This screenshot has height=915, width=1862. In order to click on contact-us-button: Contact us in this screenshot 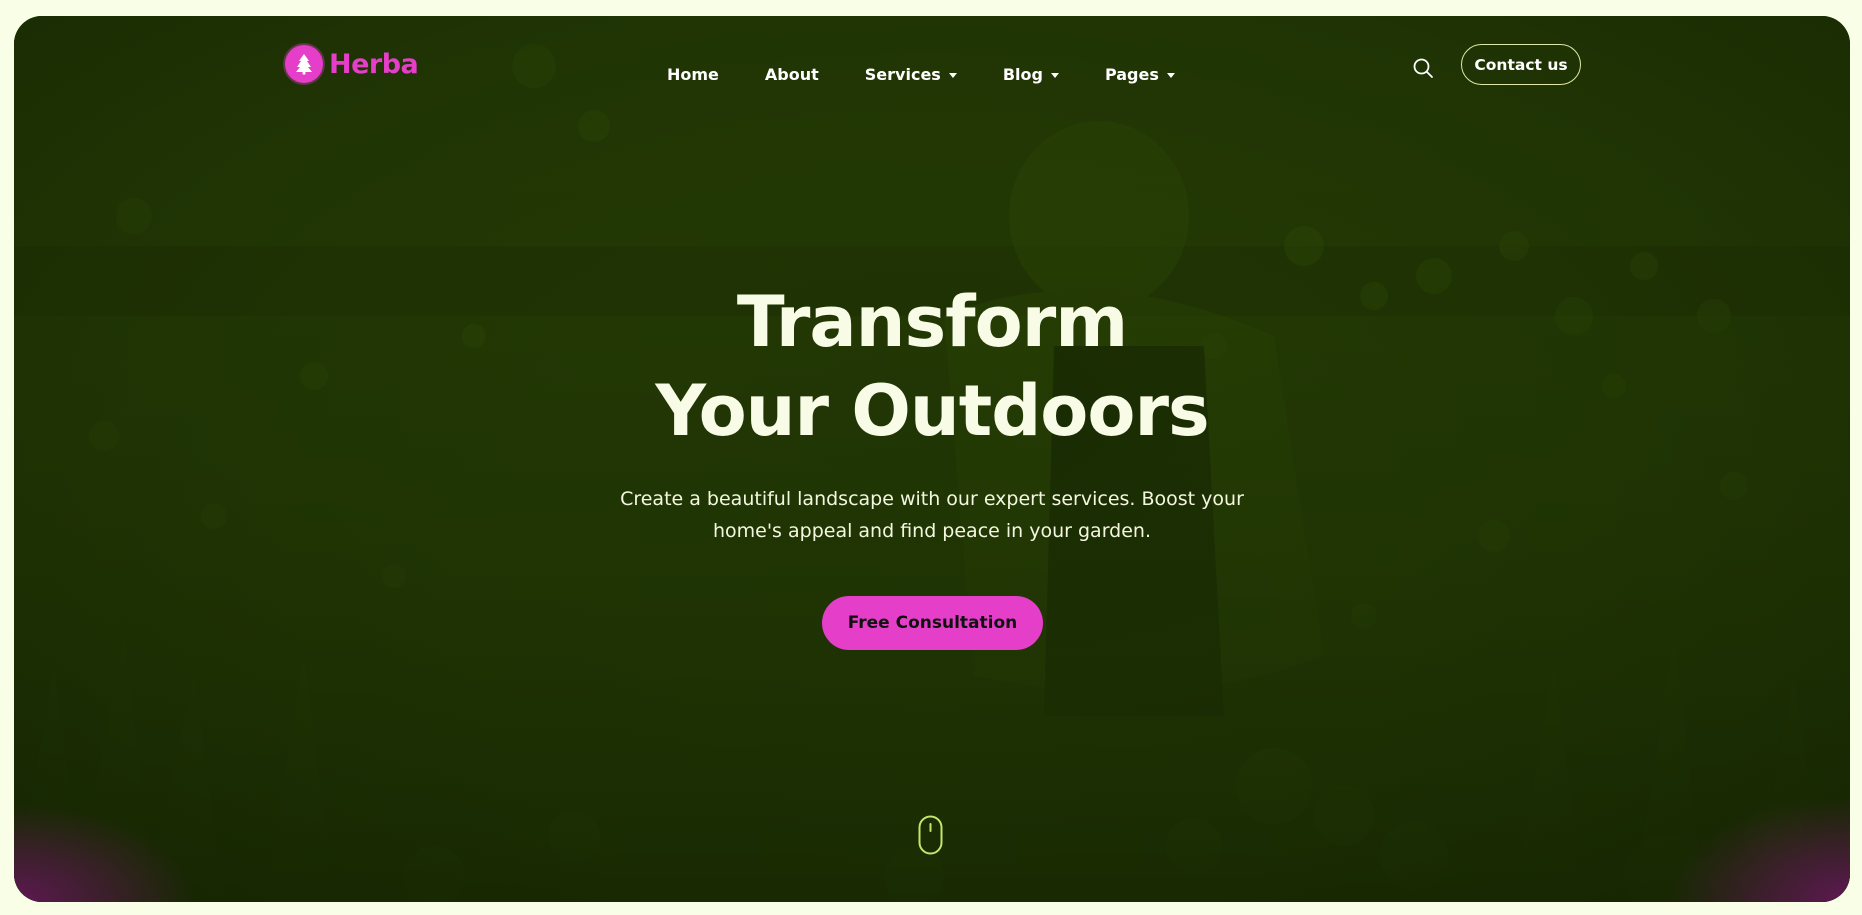, I will do `click(1521, 64)`.